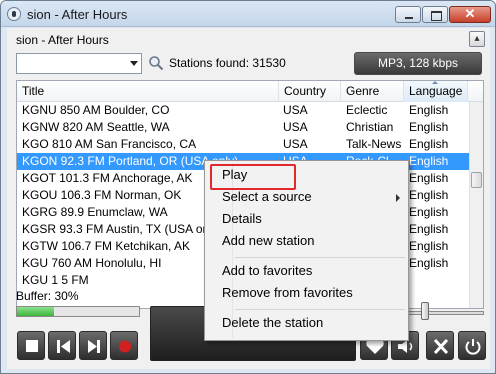  Describe the element at coordinates (96, 127) in the screenshot. I see `cell-title: KGNW 820 AM Seattle, WA` at that location.